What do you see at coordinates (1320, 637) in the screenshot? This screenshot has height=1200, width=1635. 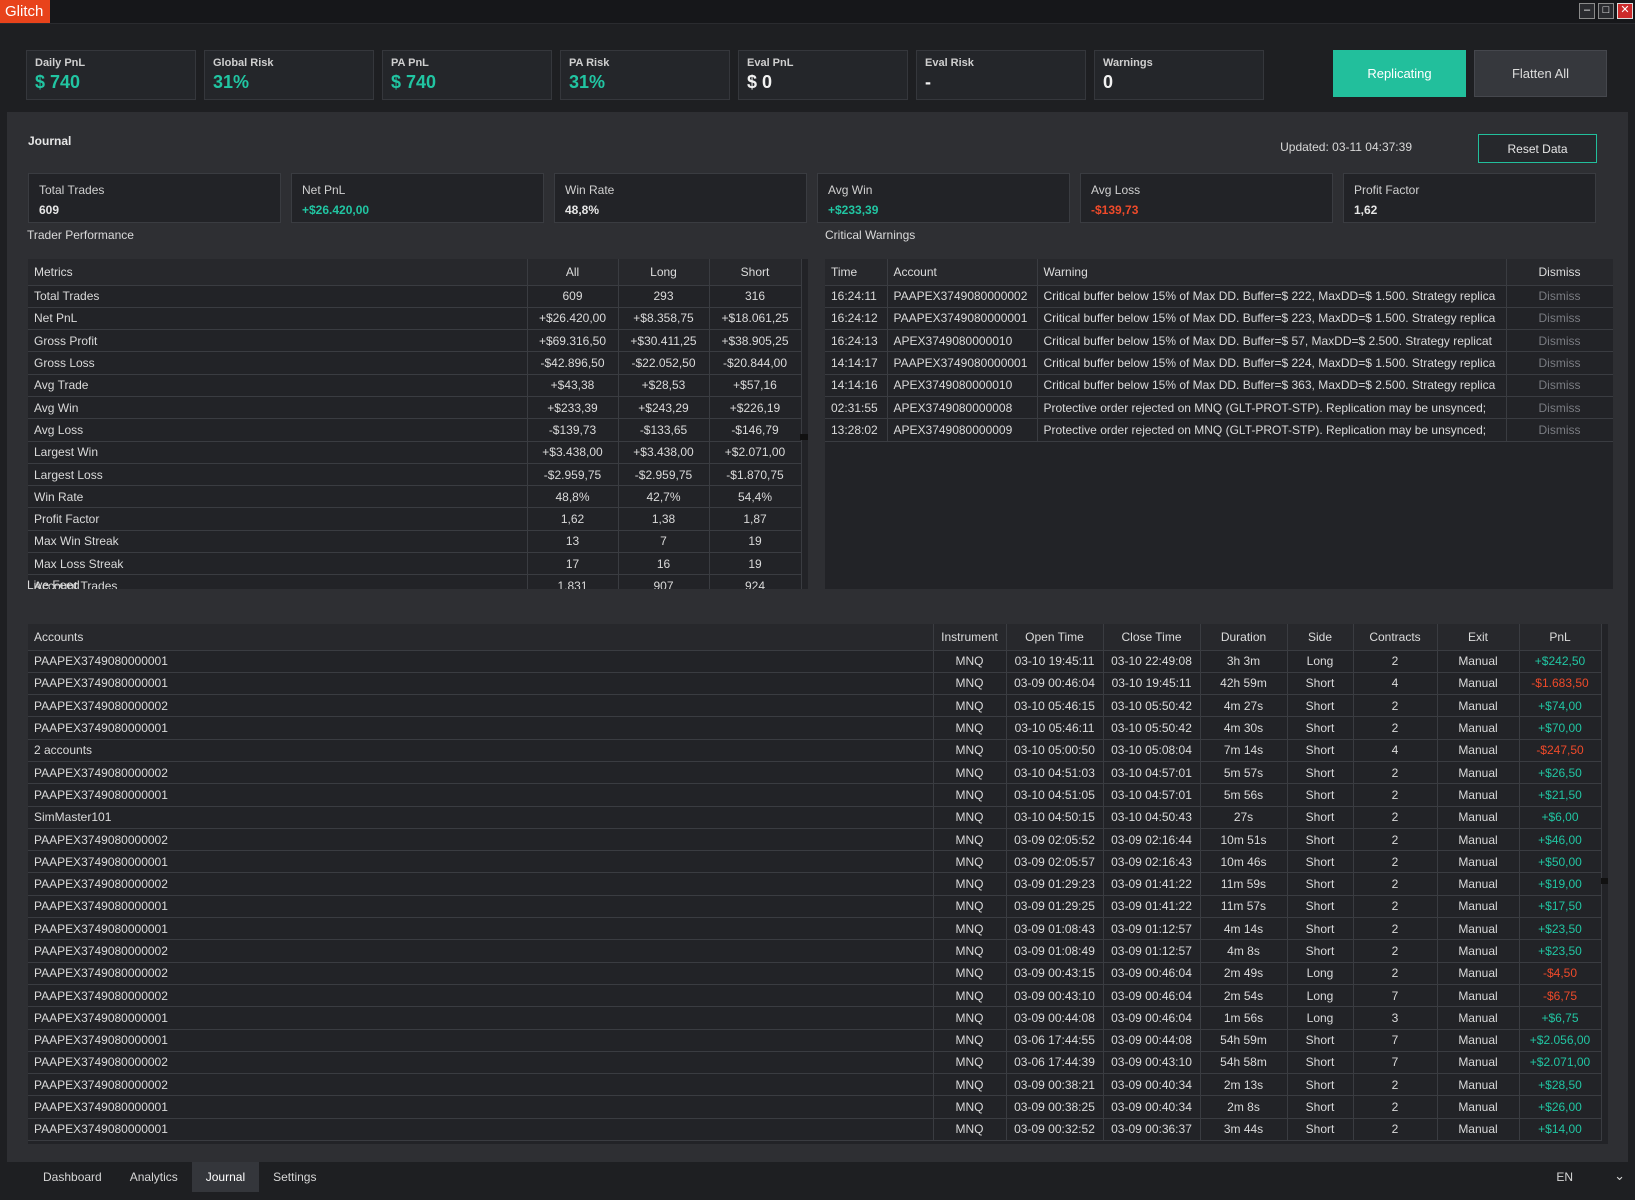 I see `column-header-side: Side` at bounding box center [1320, 637].